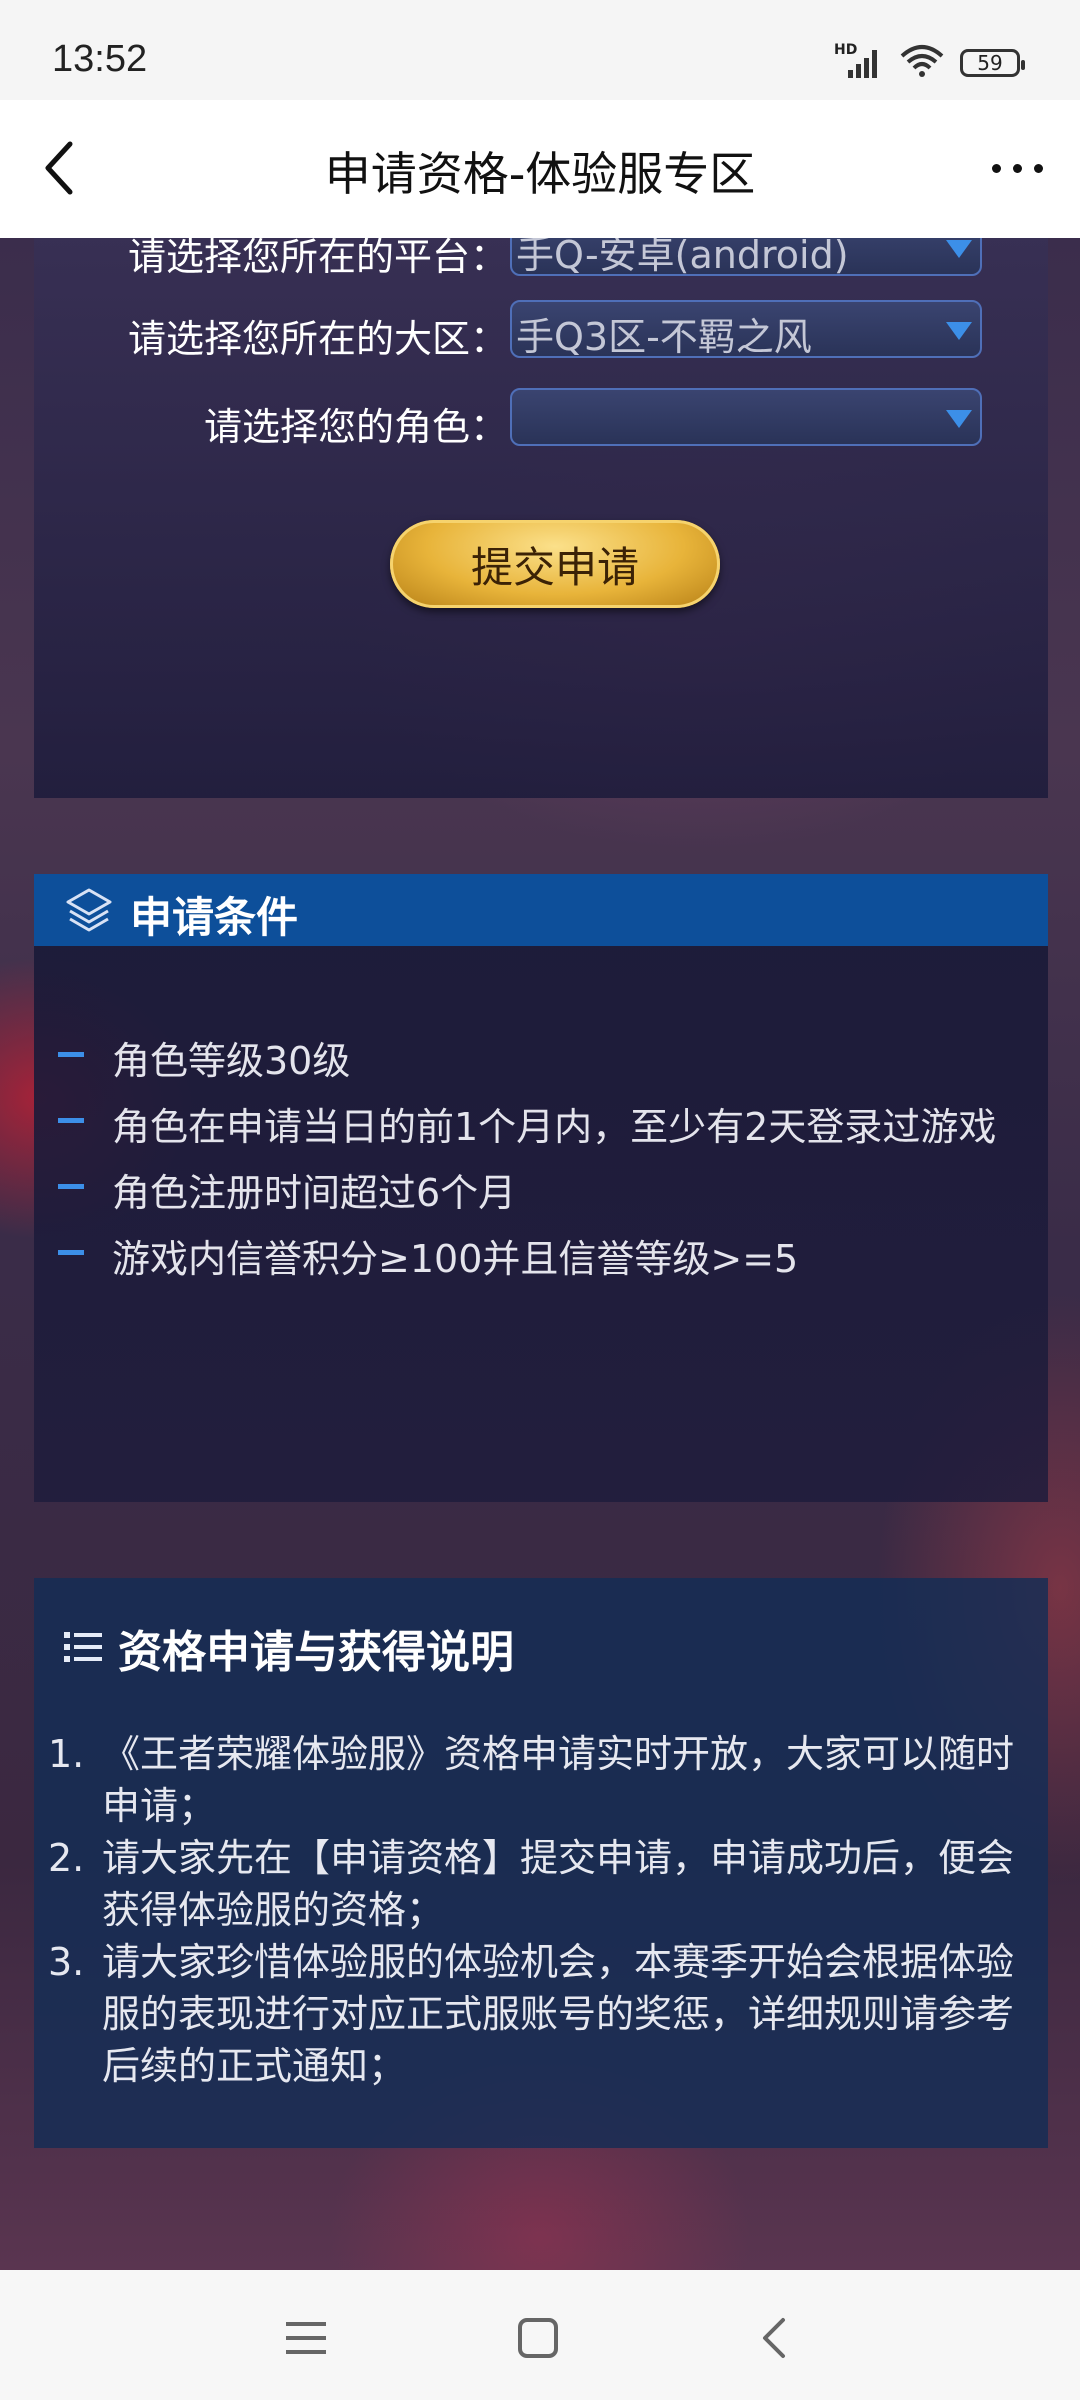 This screenshot has height=2400, width=1080. What do you see at coordinates (746, 417) in the screenshot?
I see `role-select` at bounding box center [746, 417].